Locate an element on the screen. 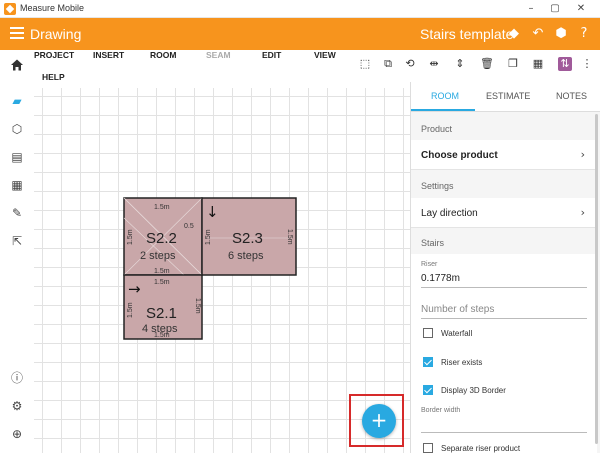  choose-product-label: Choose product is located at coordinates (459, 155).